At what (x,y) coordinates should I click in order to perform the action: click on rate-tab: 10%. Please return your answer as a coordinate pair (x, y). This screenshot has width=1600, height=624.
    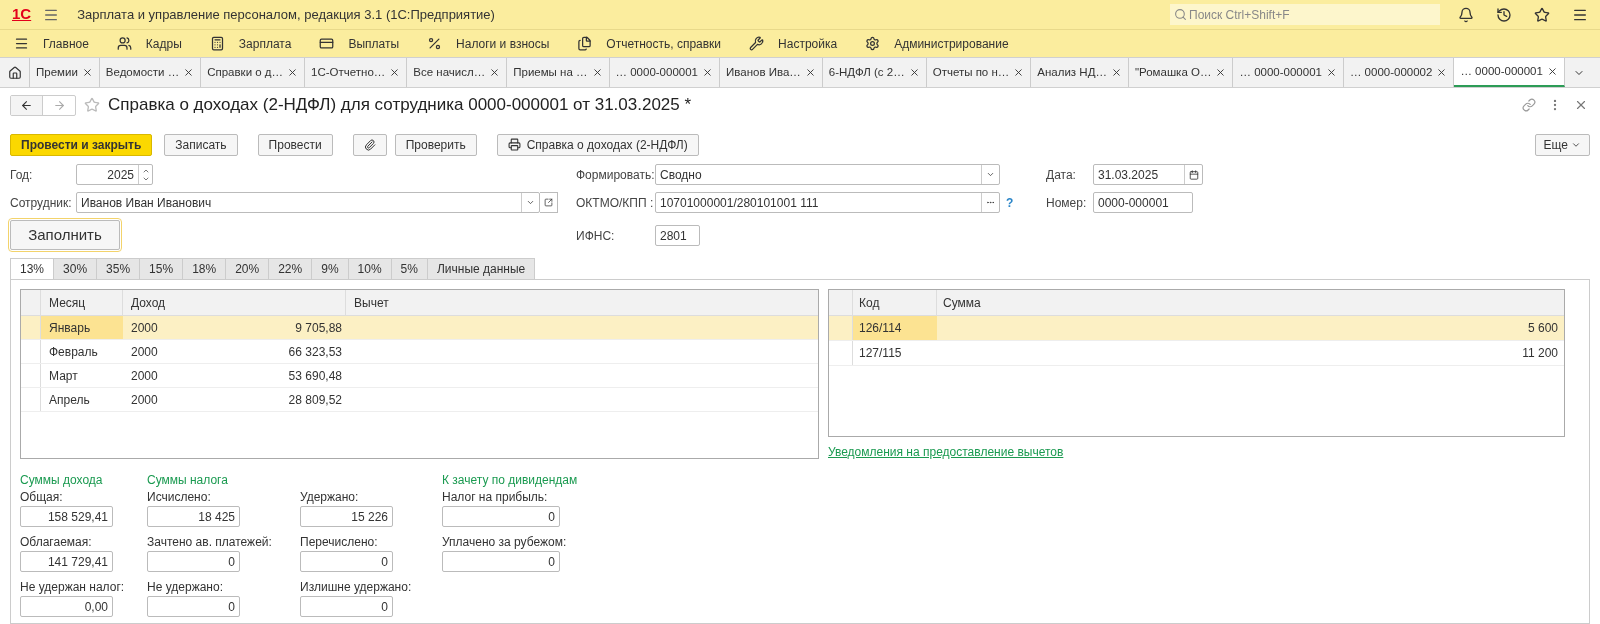
    Looking at the image, I should click on (369, 269).